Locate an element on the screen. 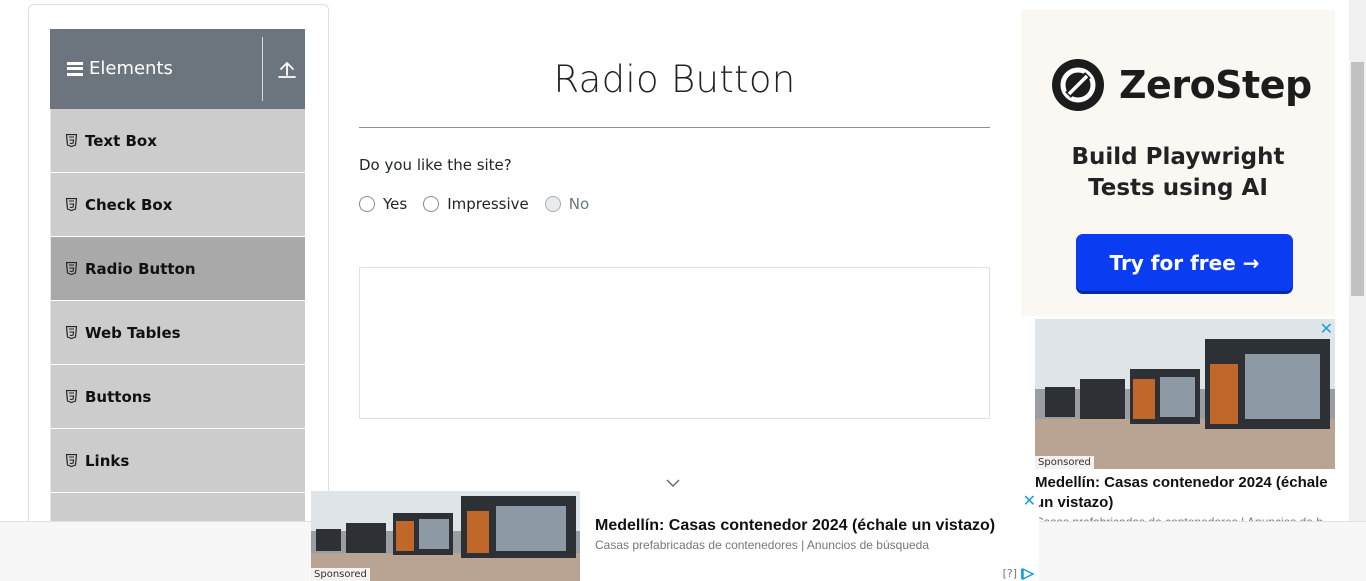 The image size is (1366, 581). header-divider is located at coordinates (262, 69).